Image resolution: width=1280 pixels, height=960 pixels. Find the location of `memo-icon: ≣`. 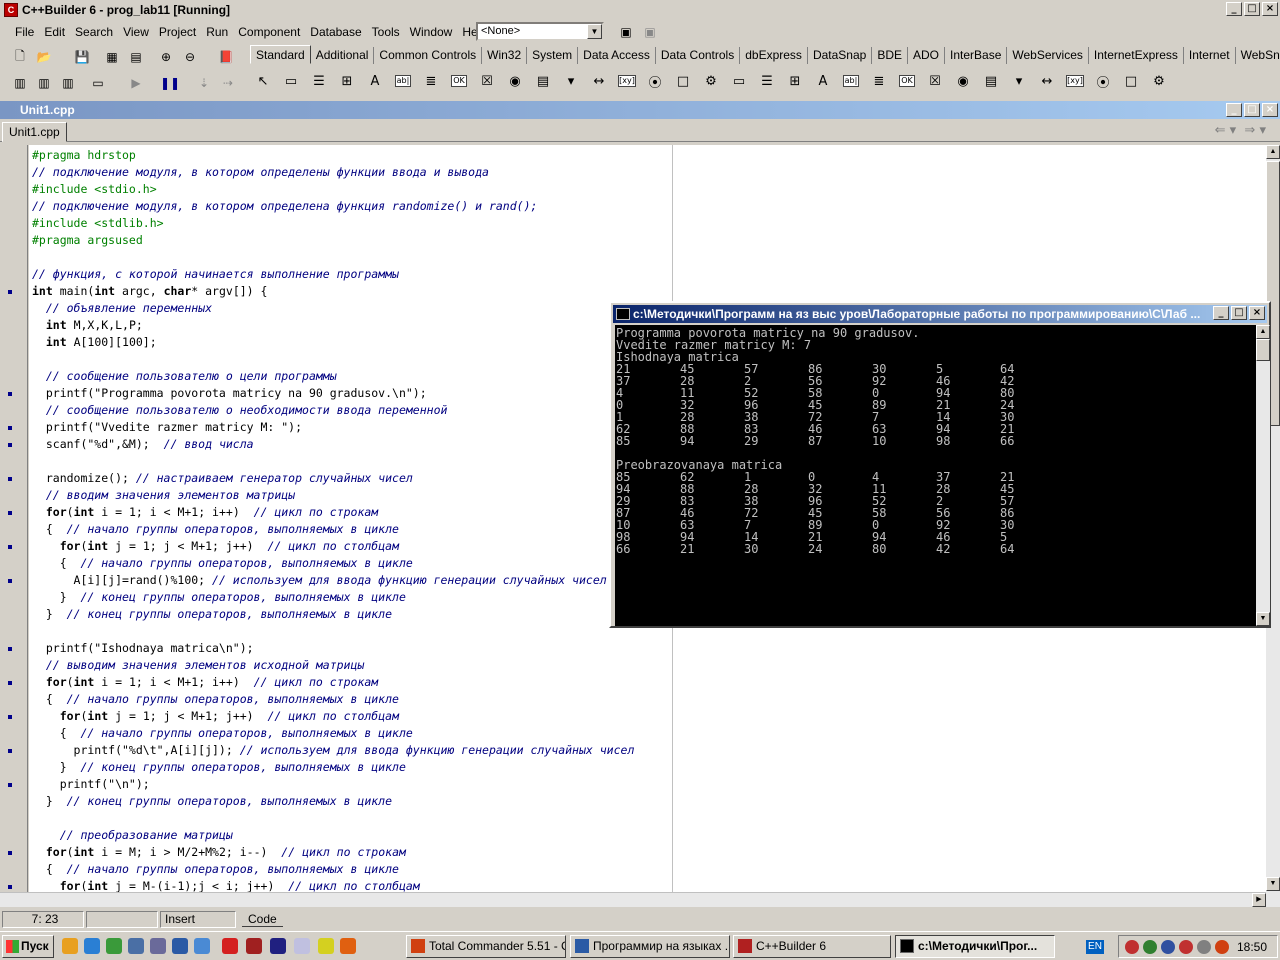

memo-icon: ≣ is located at coordinates (879, 81).